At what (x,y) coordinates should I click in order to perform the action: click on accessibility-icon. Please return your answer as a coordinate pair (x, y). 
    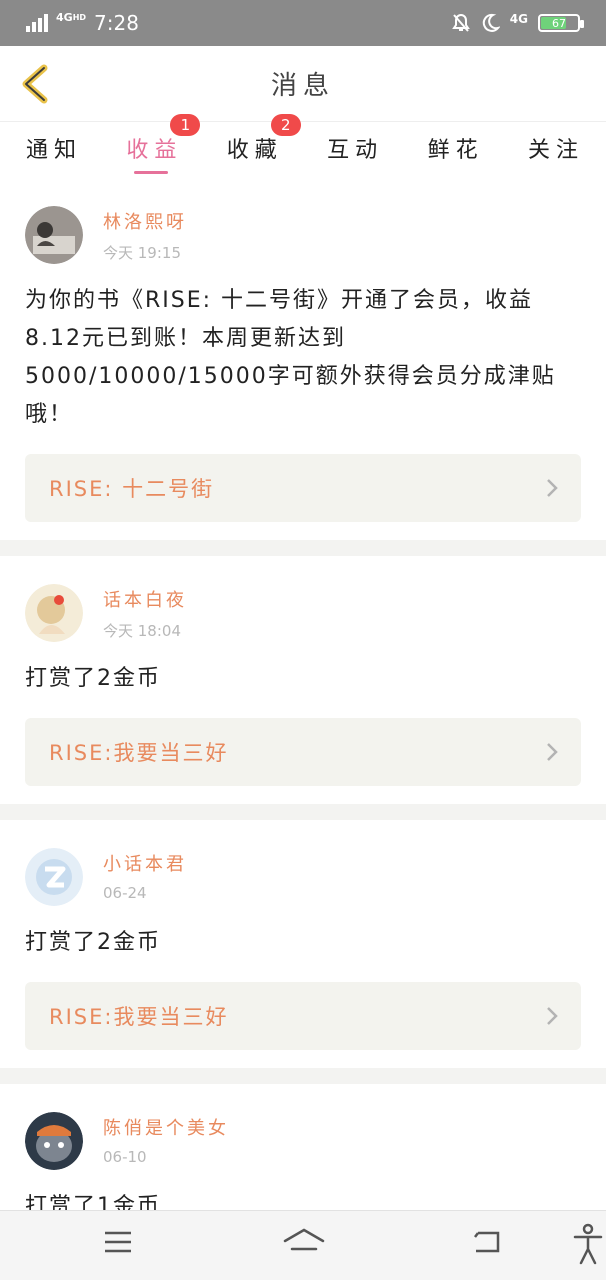
    Looking at the image, I should click on (588, 1244).